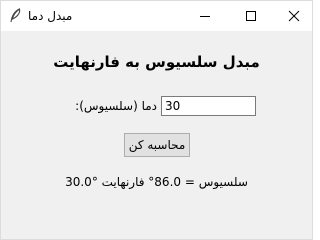  Describe the element at coordinates (156, 62) in the screenshot. I see `page-title: مبدل سلسیوس به فارنهایت` at that location.